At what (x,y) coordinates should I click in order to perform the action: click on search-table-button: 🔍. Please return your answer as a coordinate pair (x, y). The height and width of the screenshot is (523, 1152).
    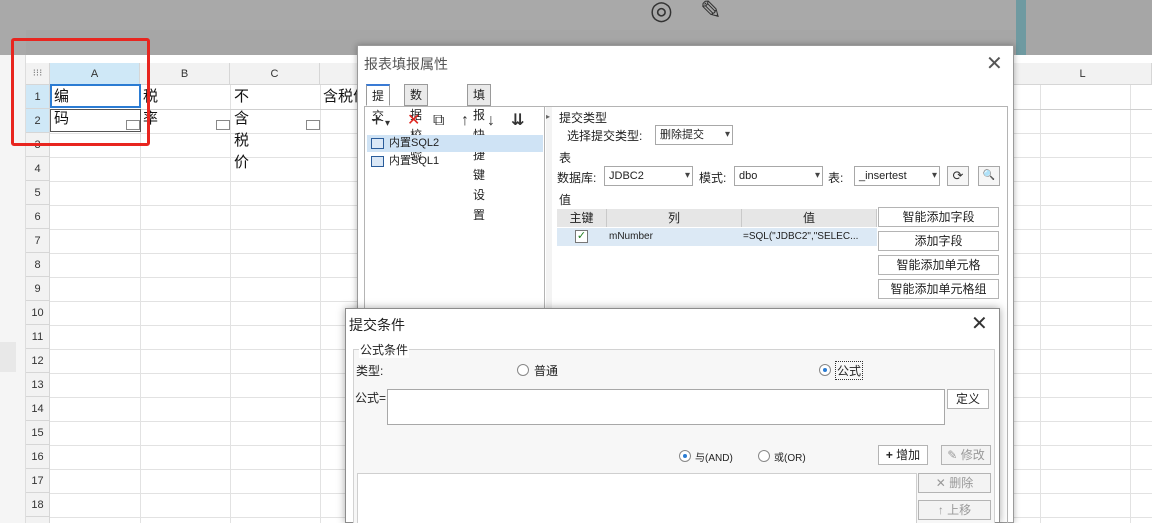
    Looking at the image, I should click on (989, 176).